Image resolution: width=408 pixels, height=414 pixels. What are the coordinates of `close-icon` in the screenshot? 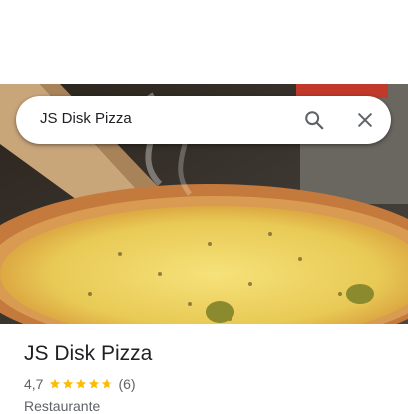 It's located at (365, 120).